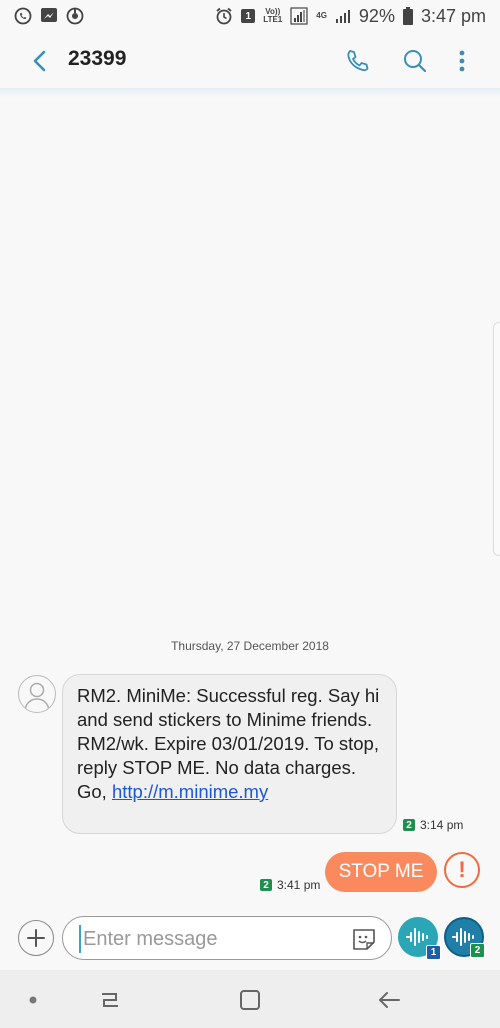  What do you see at coordinates (464, 937) in the screenshot?
I see `send-sim2-button: 2` at bounding box center [464, 937].